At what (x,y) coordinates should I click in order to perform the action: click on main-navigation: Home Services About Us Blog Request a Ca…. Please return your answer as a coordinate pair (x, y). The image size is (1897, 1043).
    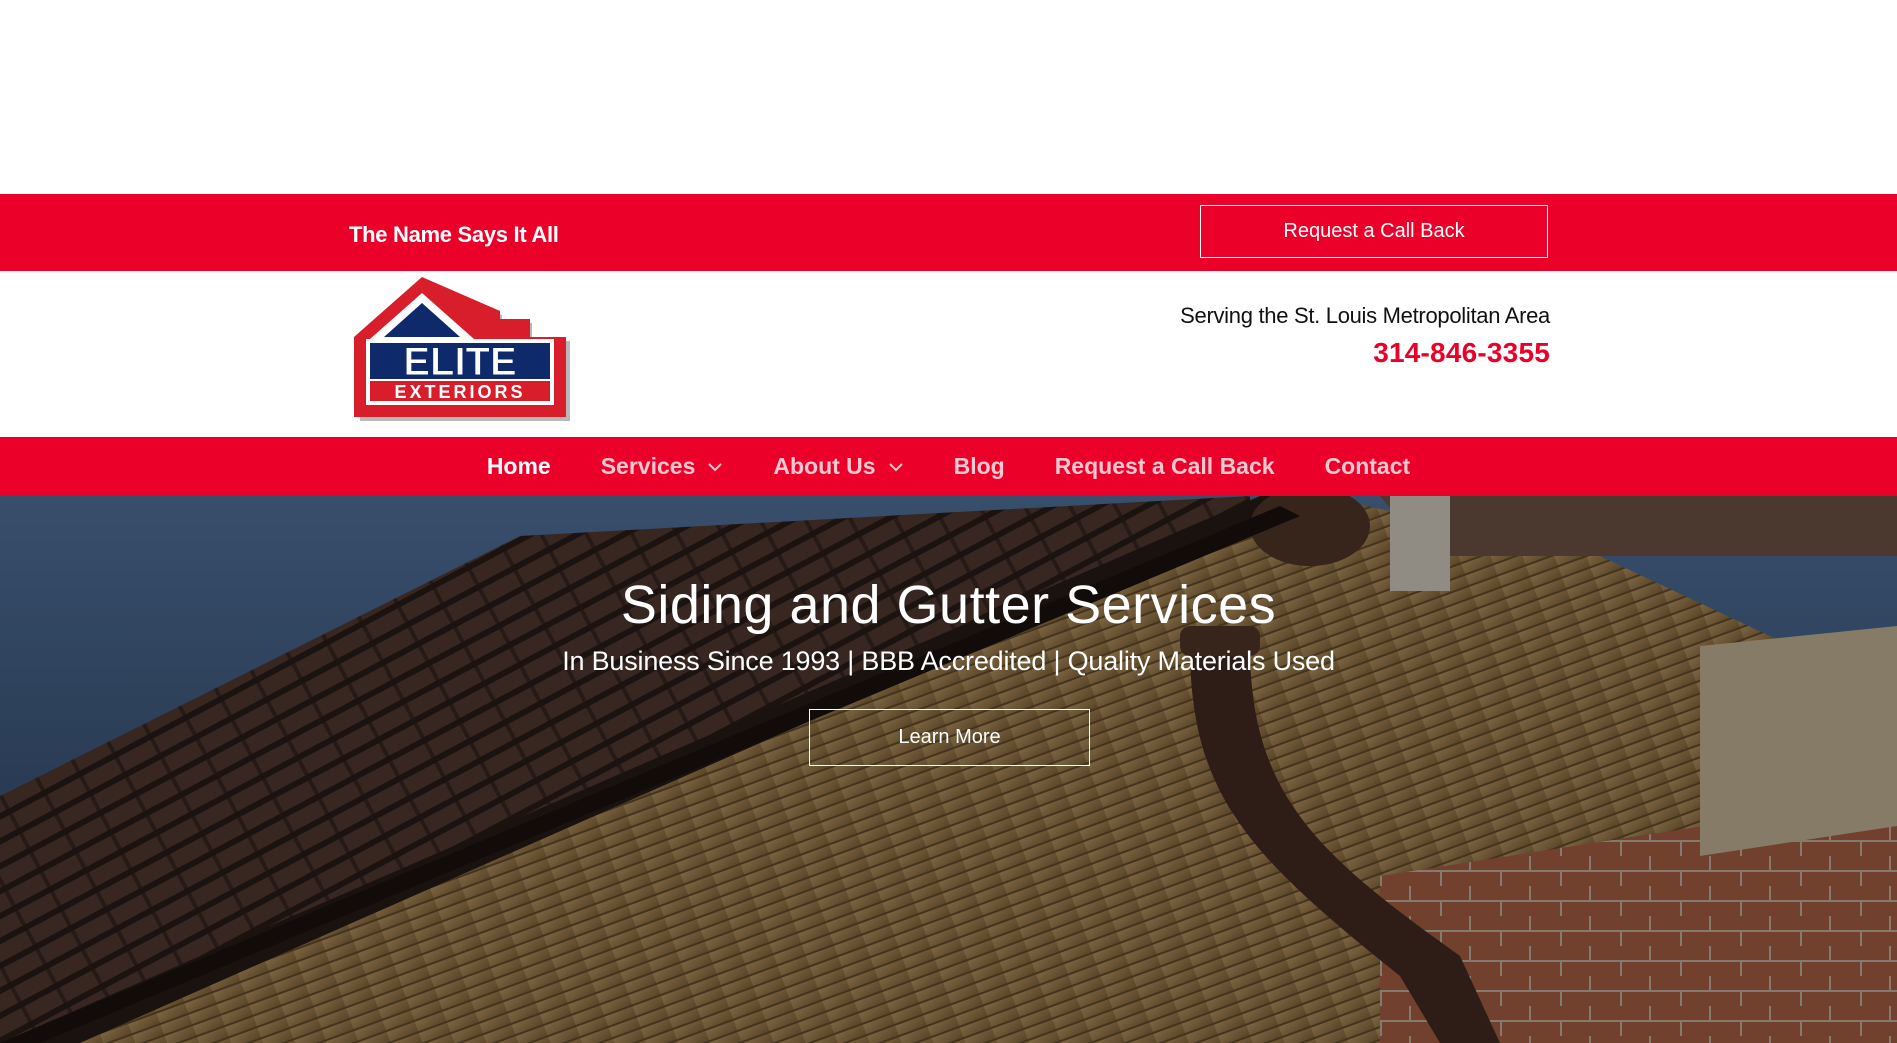
    Looking at the image, I should click on (948, 466).